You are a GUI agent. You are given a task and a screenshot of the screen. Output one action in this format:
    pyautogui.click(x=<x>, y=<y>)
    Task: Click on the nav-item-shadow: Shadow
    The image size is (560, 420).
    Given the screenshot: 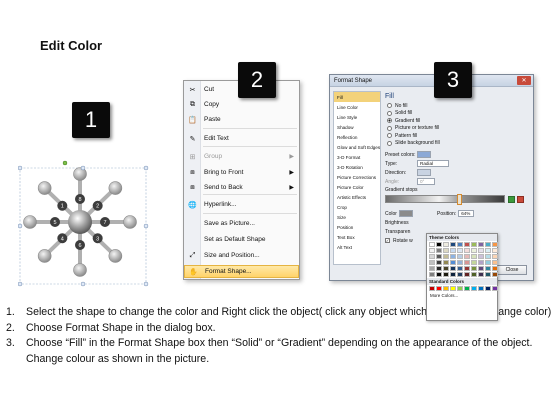 What is the action you would take?
    pyautogui.click(x=357, y=127)
    